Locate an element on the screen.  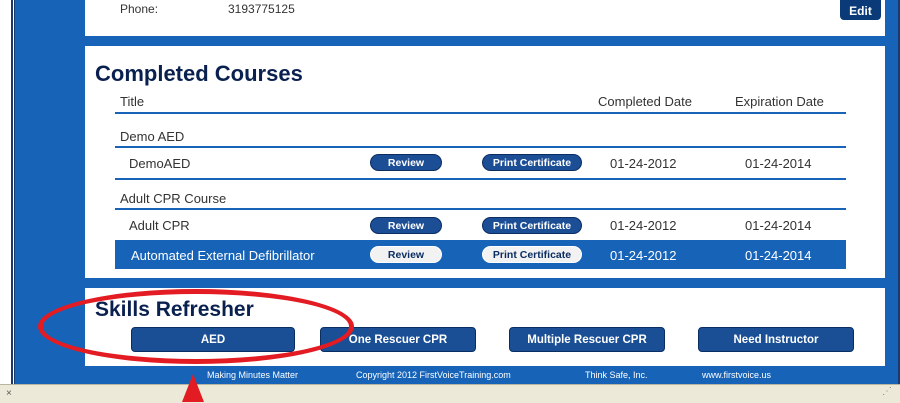
highlight-oval-annotation is located at coordinates (196, 326).